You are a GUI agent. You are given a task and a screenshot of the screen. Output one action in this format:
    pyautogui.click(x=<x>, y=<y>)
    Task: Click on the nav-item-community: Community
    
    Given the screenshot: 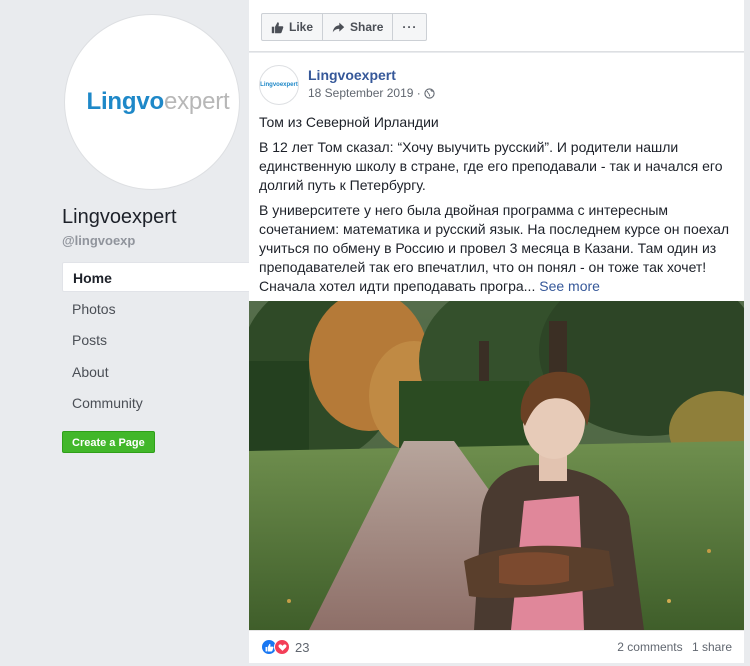 What is the action you would take?
    pyautogui.click(x=159, y=403)
    